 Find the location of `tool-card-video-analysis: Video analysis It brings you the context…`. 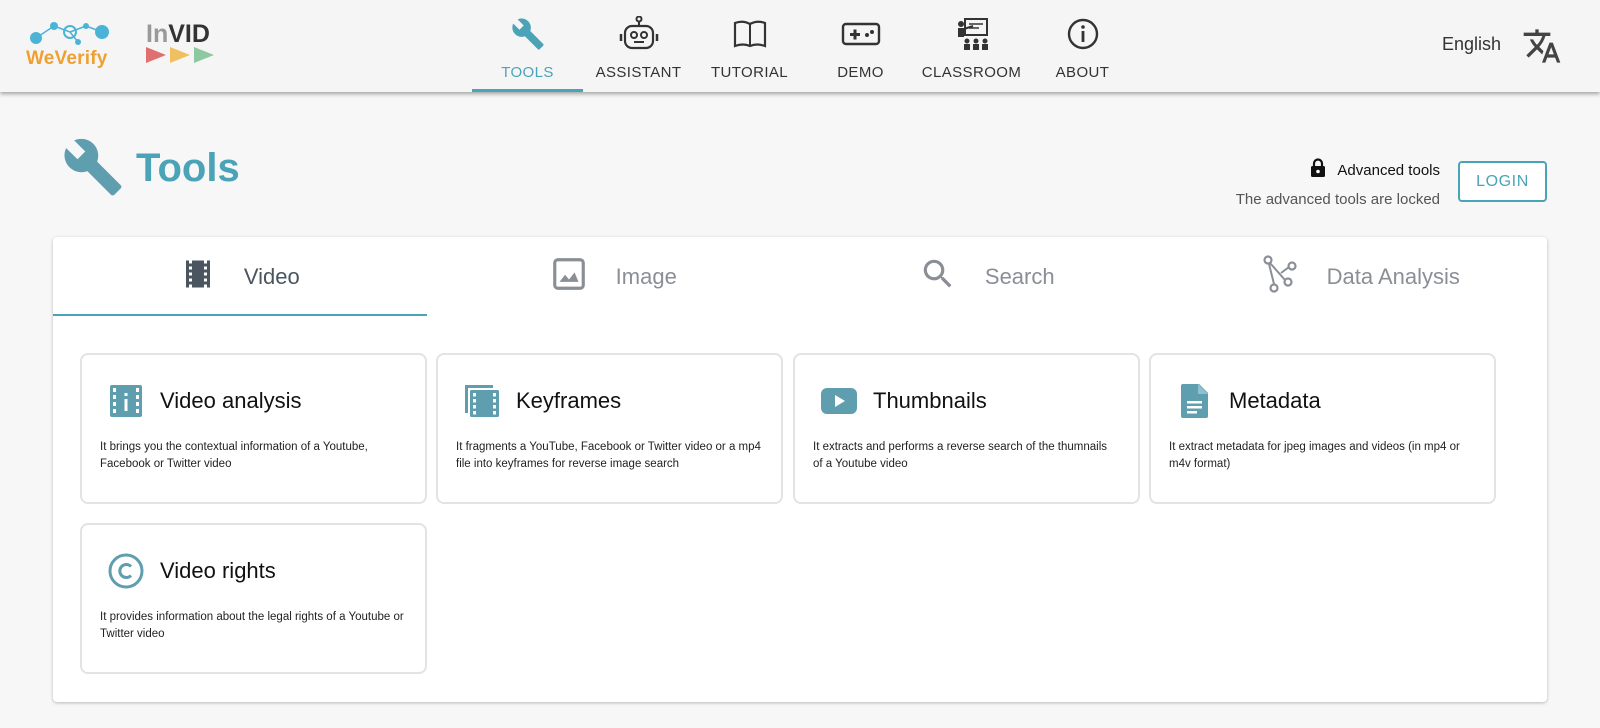

tool-card-video-analysis: Video analysis It brings you the context… is located at coordinates (253, 428).